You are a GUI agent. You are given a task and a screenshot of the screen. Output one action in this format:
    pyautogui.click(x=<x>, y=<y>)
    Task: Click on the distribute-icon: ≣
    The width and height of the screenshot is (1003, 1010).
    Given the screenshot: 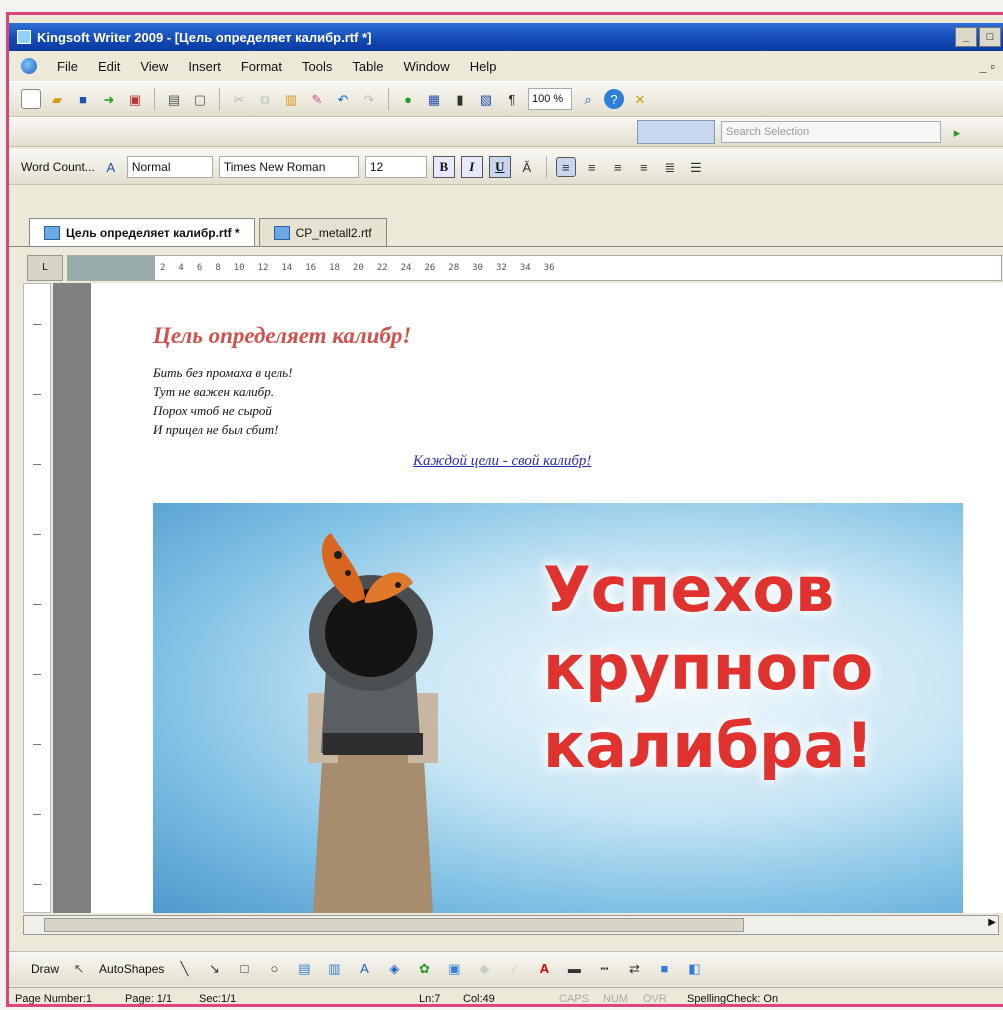 What is the action you would take?
    pyautogui.click(x=670, y=167)
    